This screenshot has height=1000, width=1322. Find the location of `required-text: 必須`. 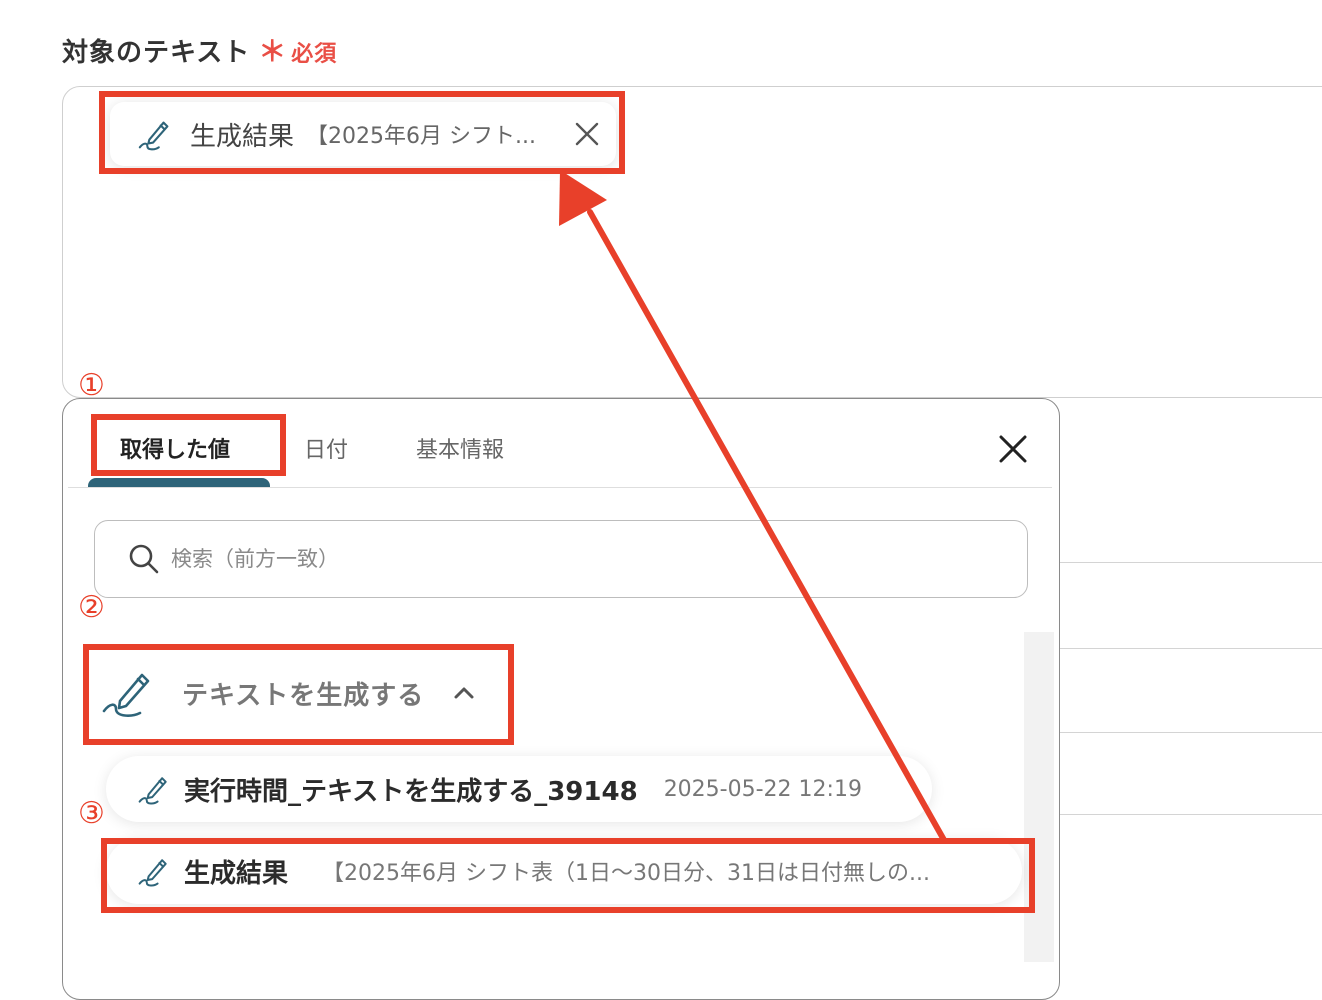

required-text: 必須 is located at coordinates (314, 54).